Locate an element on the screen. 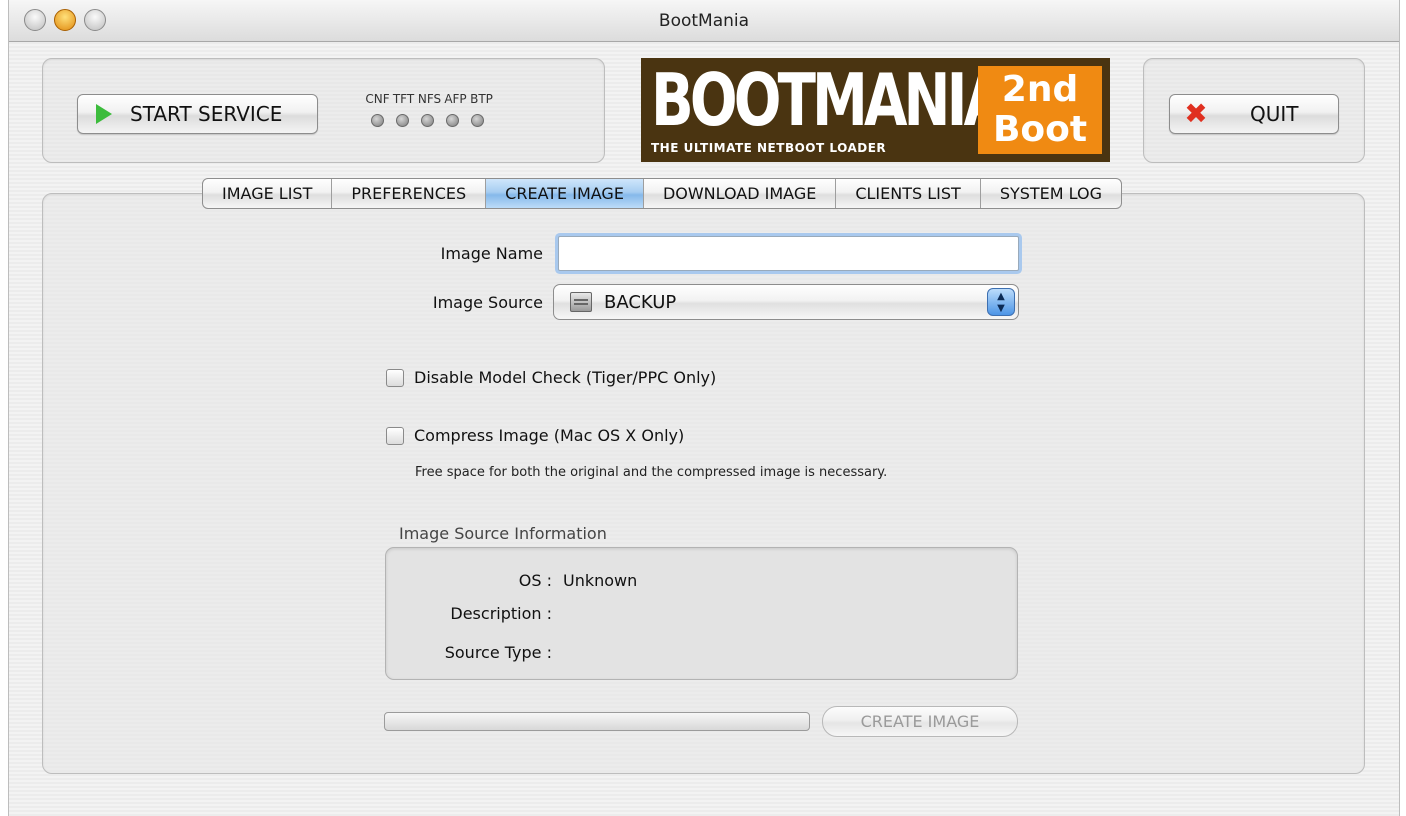  disable-model-check-row: Disable Model Check (Tiger/PPC Only) is located at coordinates (551, 377).